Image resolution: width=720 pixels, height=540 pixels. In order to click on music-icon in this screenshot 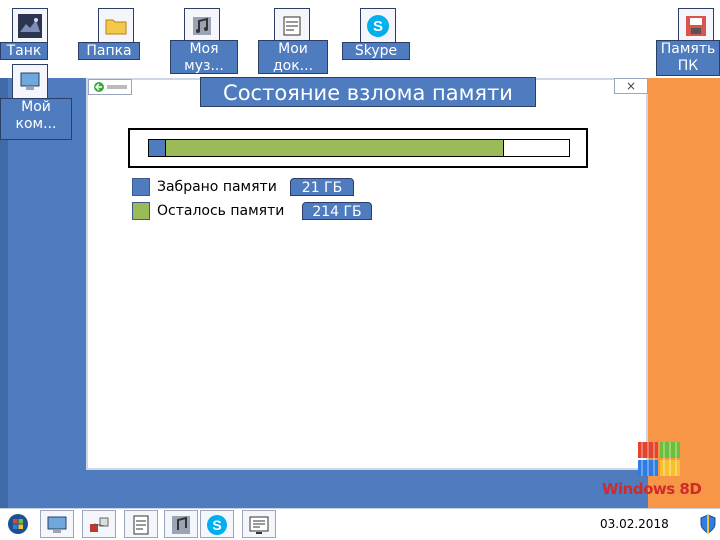, I will do `click(181, 525)`.